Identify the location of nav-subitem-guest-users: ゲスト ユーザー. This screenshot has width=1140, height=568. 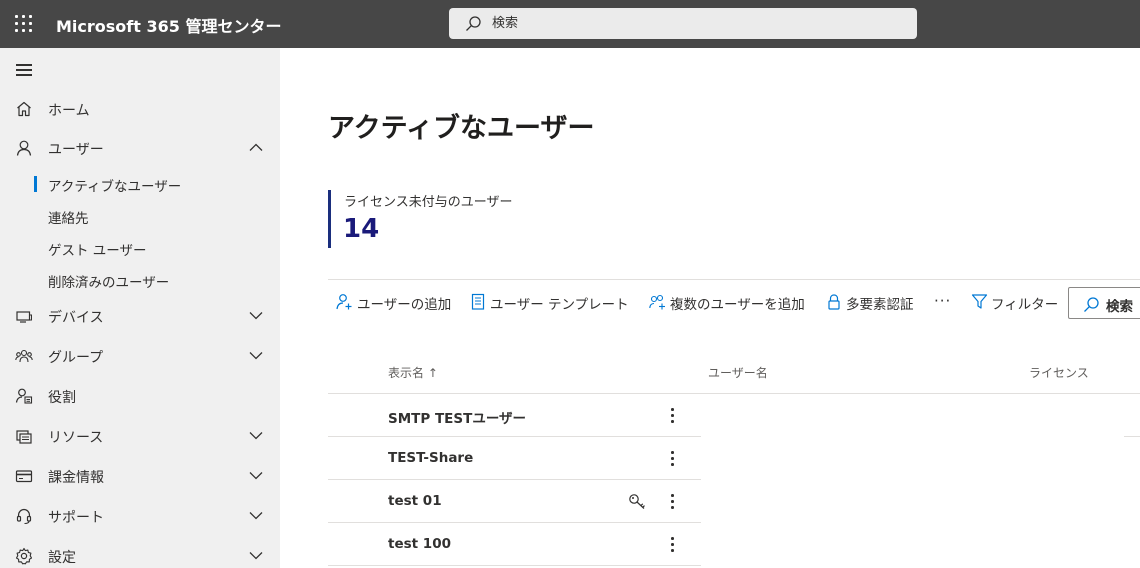
(140, 248).